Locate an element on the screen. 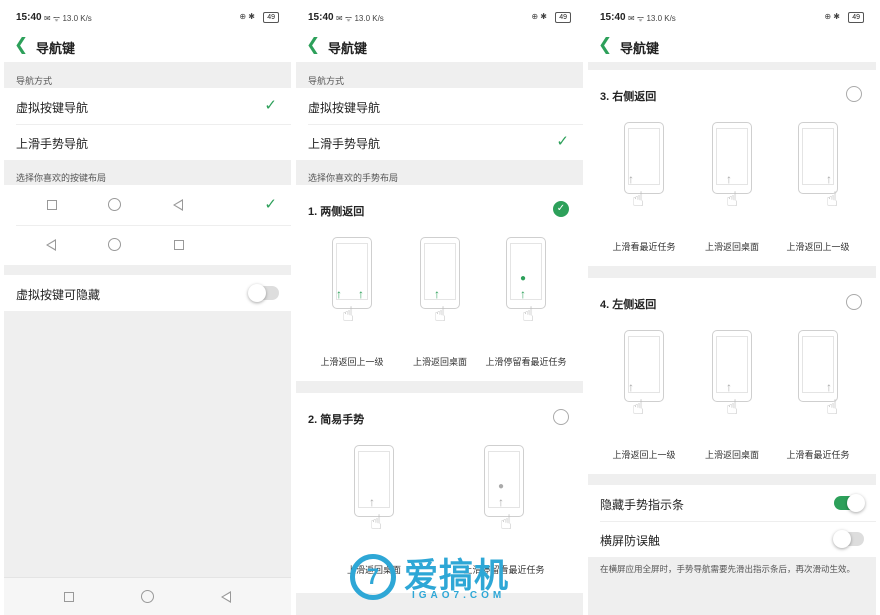 This screenshot has width=880, height=615. layout-option-1: ✓ is located at coordinates (147, 205).